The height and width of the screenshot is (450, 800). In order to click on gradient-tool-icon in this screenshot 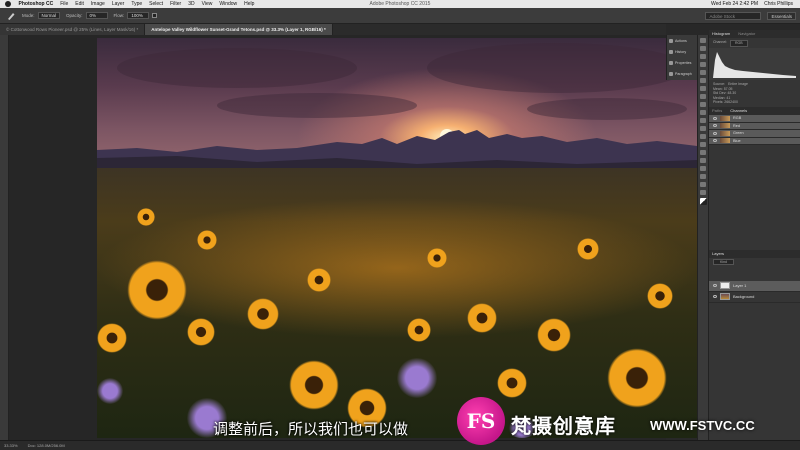, I will do `click(703, 128)`.